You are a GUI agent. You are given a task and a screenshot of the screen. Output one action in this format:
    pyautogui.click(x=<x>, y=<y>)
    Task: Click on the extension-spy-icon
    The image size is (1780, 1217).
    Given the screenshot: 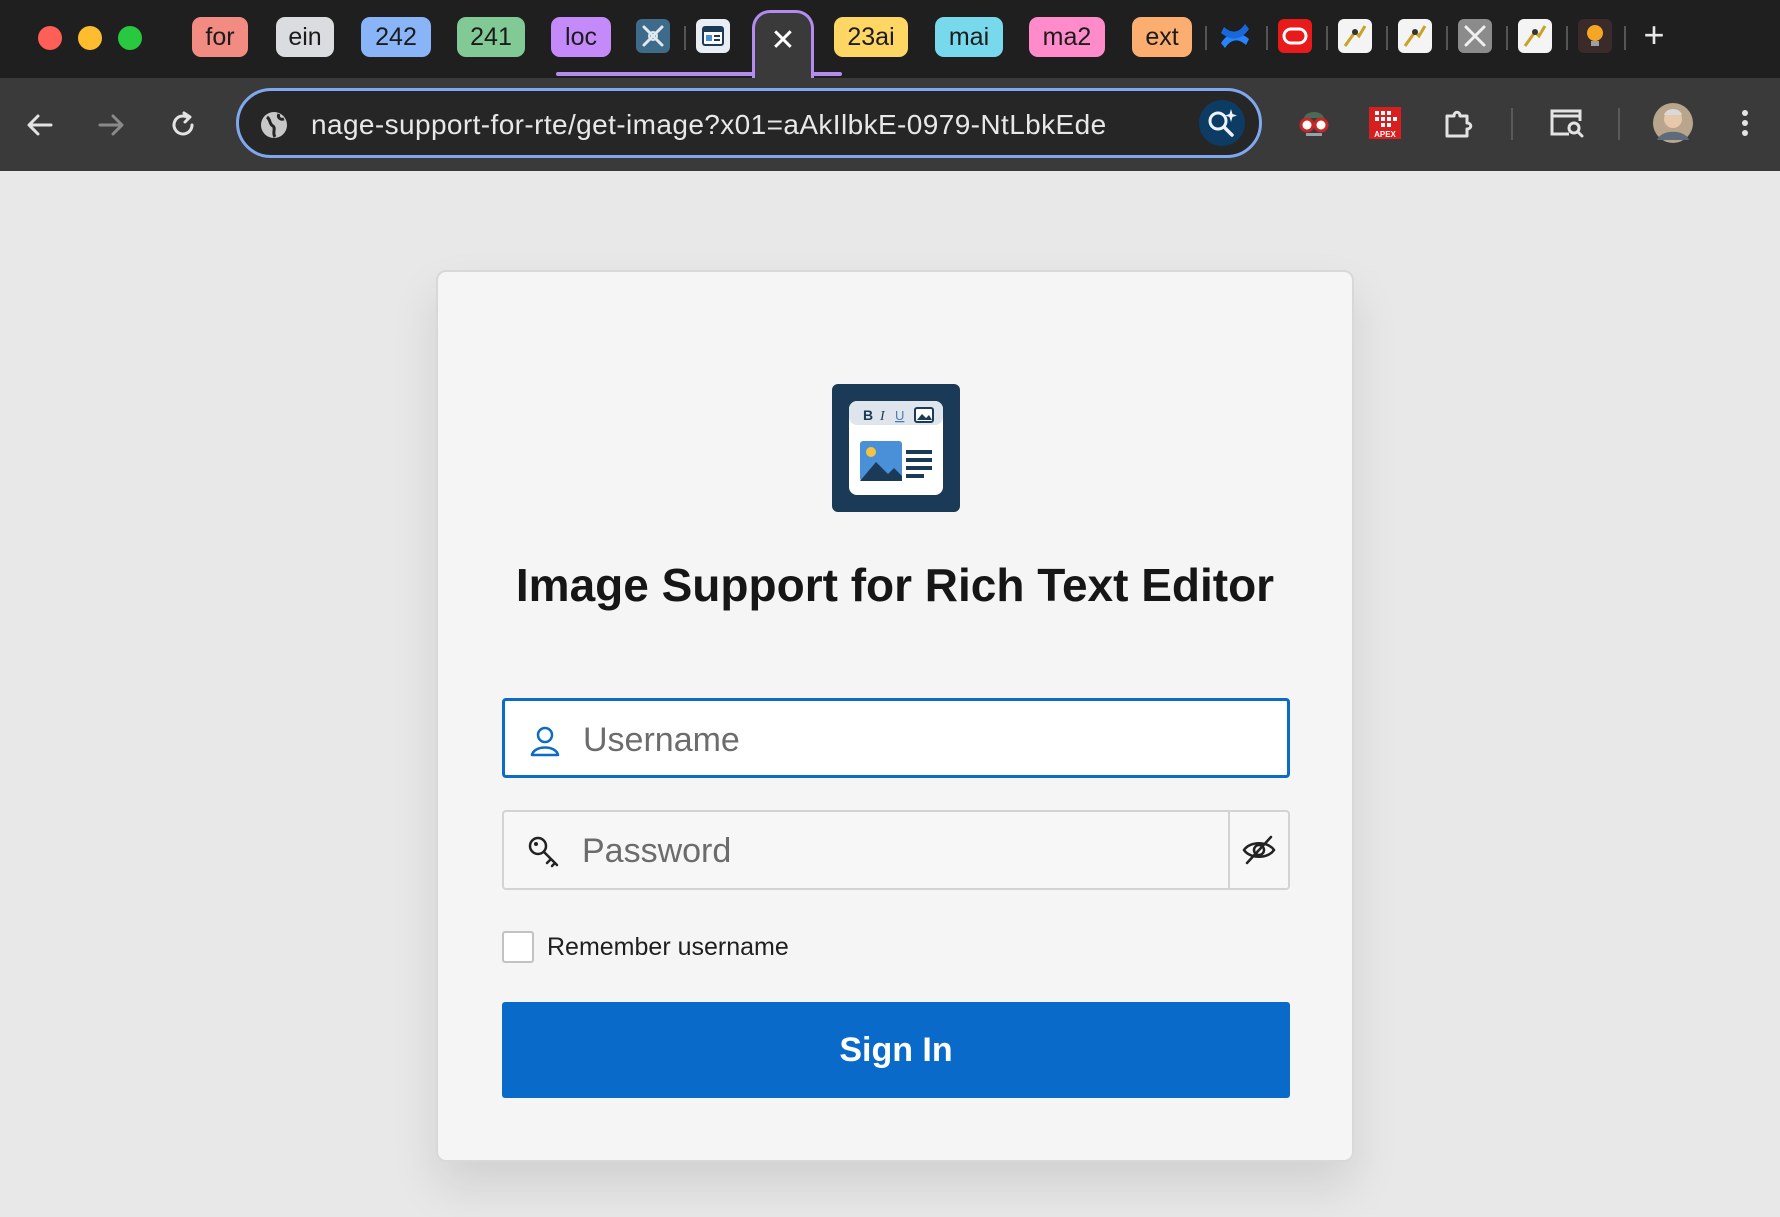 What is the action you would take?
    pyautogui.click(x=1314, y=123)
    